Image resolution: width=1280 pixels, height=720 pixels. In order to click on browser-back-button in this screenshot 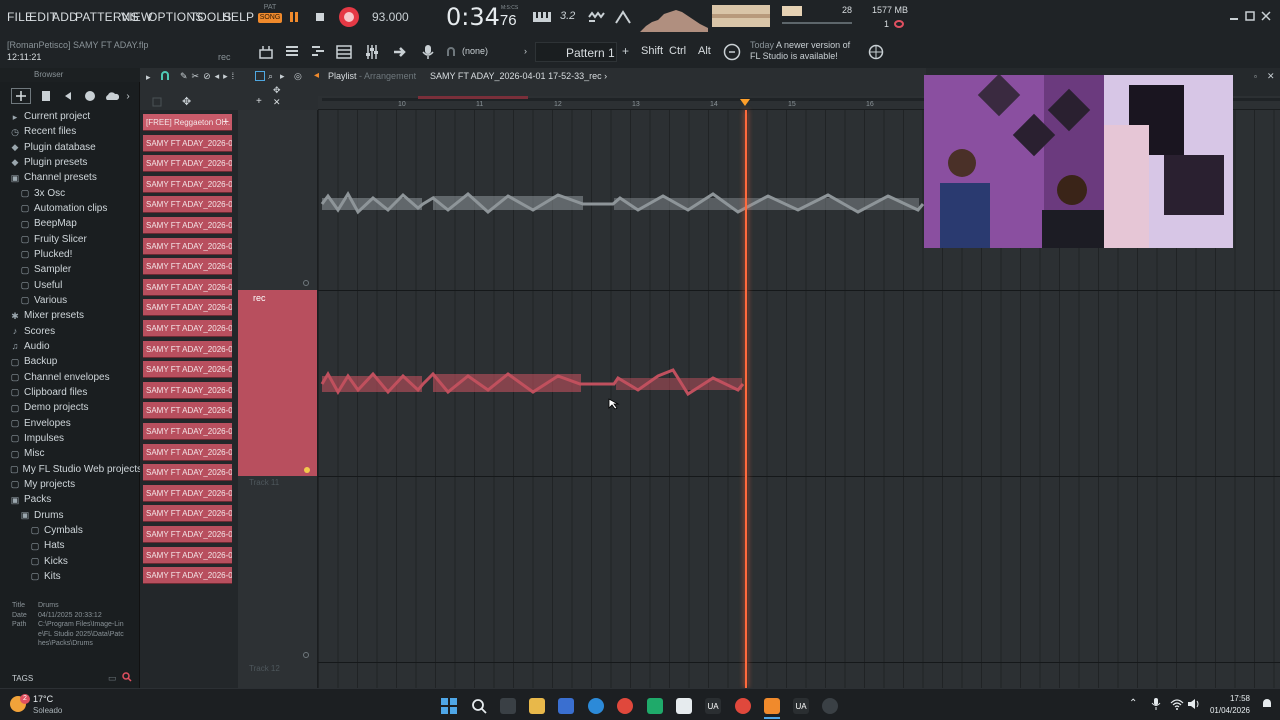, I will do `click(68, 96)`.